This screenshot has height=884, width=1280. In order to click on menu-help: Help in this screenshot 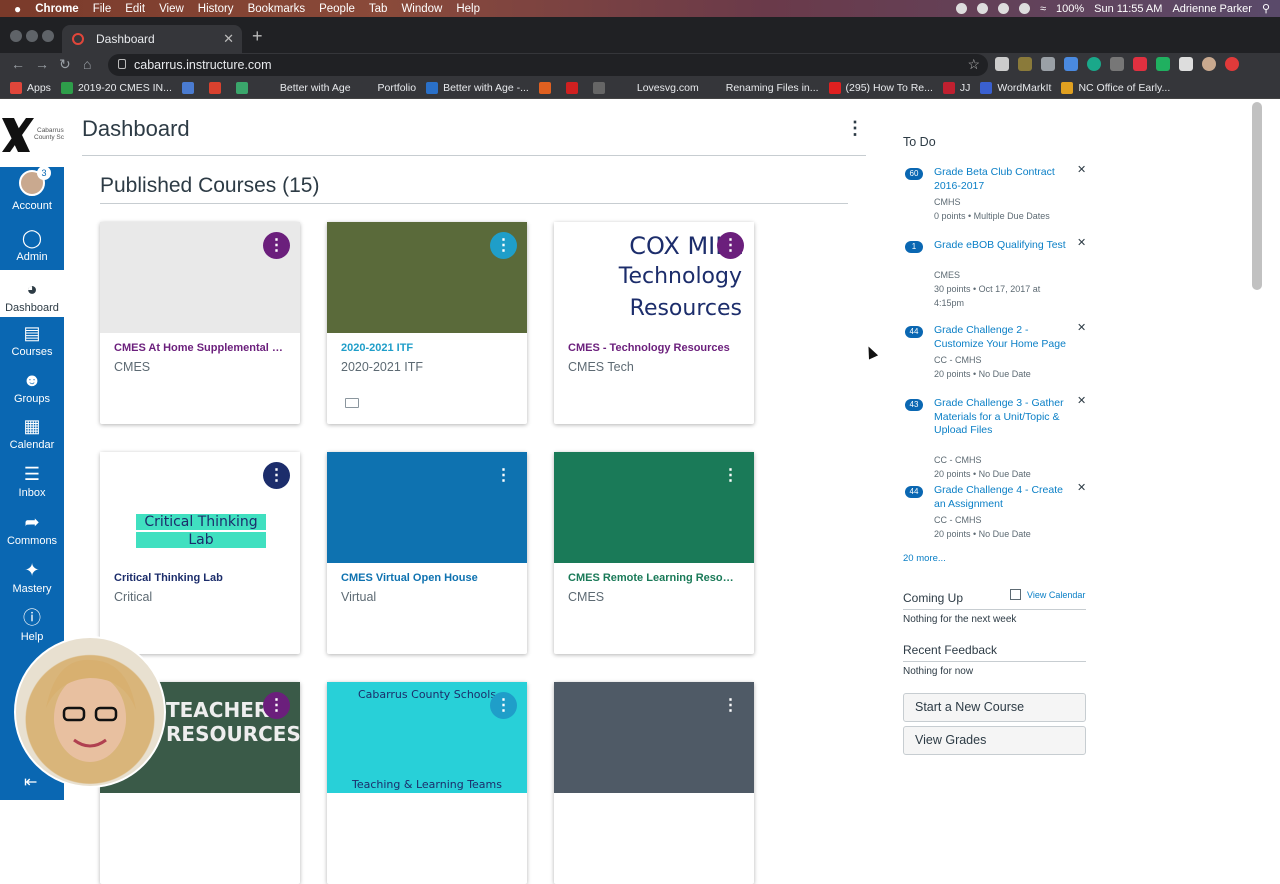, I will do `click(468, 9)`.